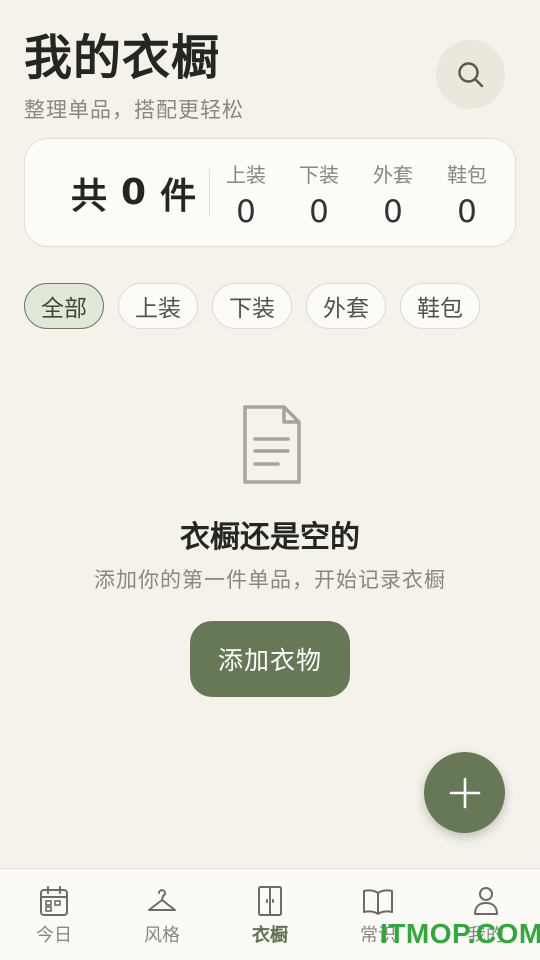  I want to click on stat-tops: 上装 0, so click(246, 194).